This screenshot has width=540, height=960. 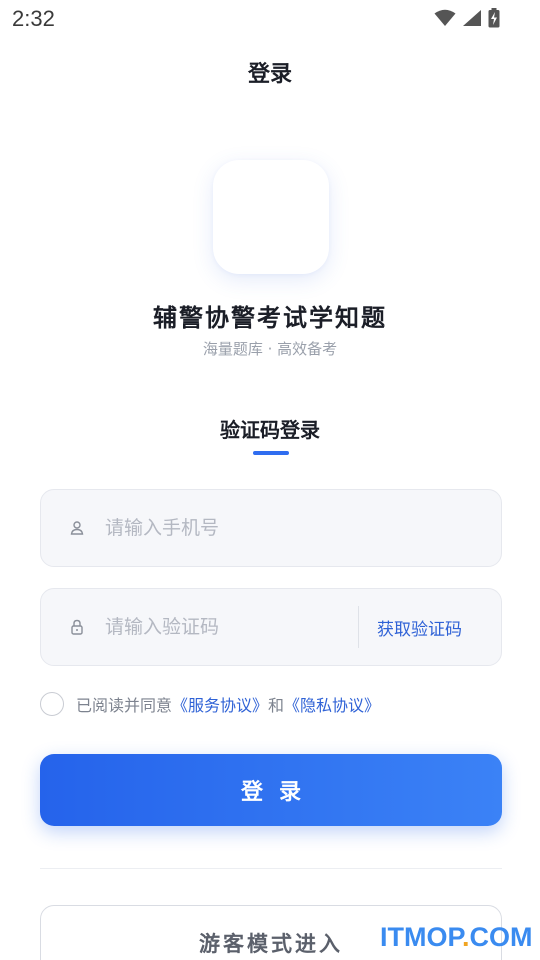 I want to click on agreement-prefix: 已阅读并同意, so click(x=124, y=705).